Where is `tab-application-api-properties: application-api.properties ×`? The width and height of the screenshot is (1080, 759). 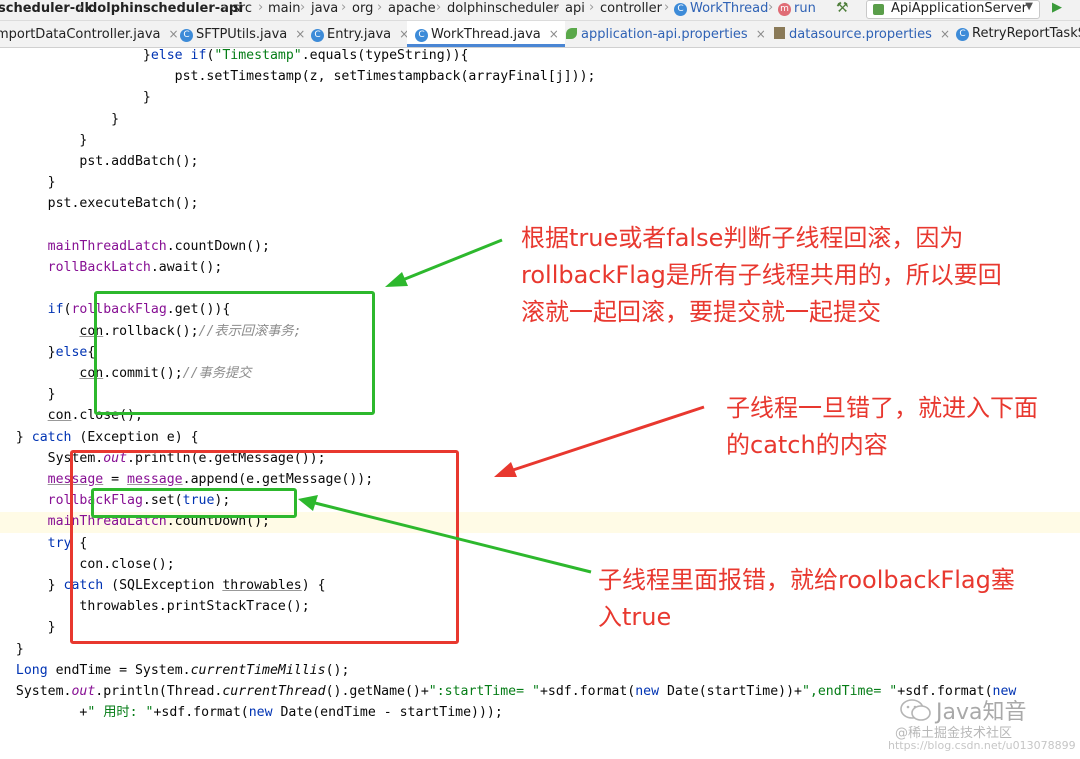 tab-application-api-properties: application-api.properties × is located at coordinates (666, 34).